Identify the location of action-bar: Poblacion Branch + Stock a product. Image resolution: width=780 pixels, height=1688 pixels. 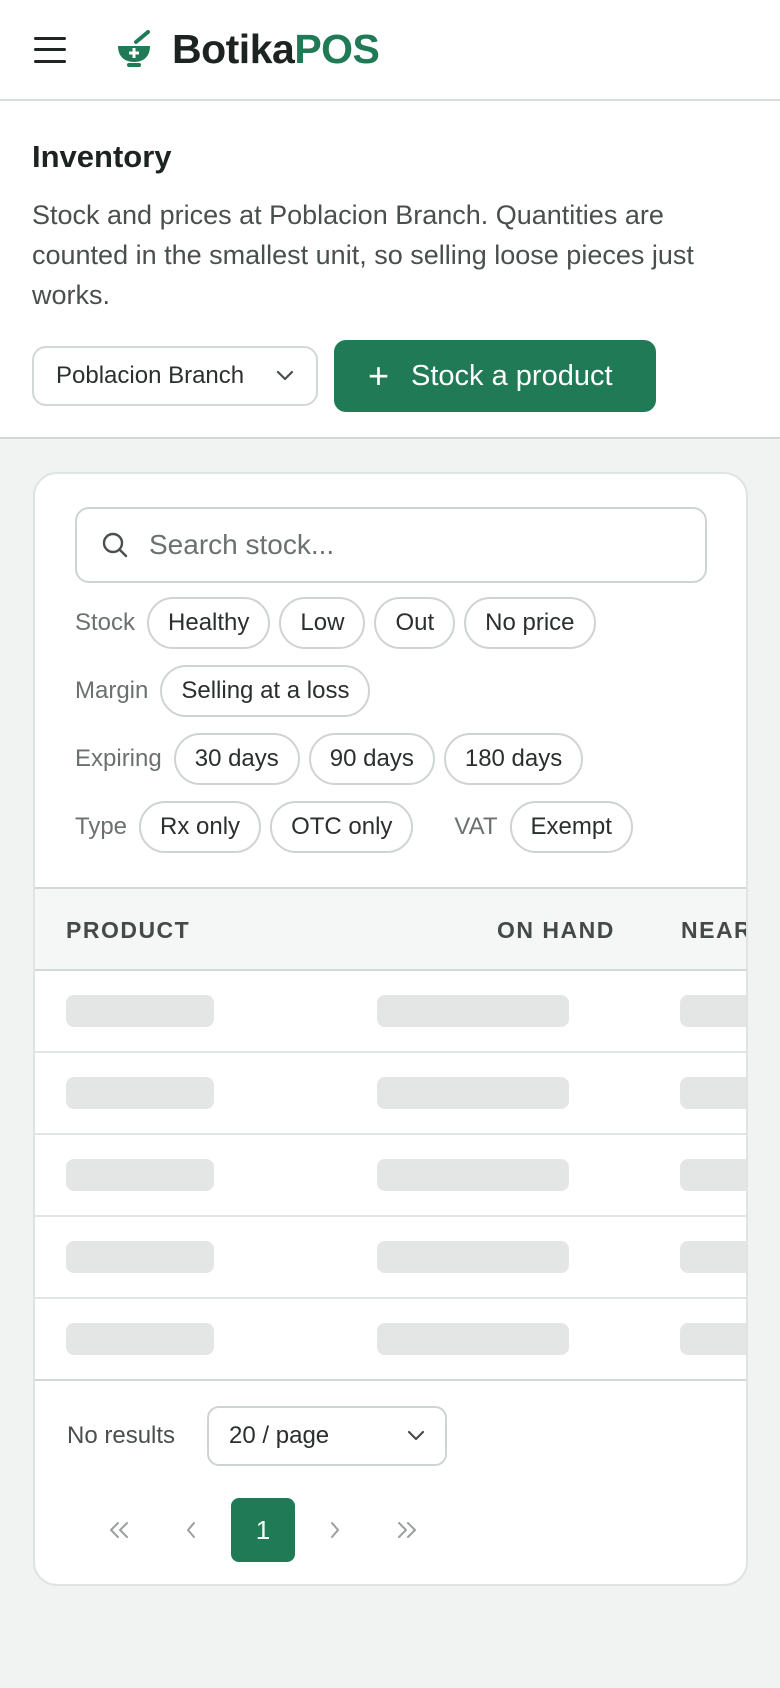
(390, 376).